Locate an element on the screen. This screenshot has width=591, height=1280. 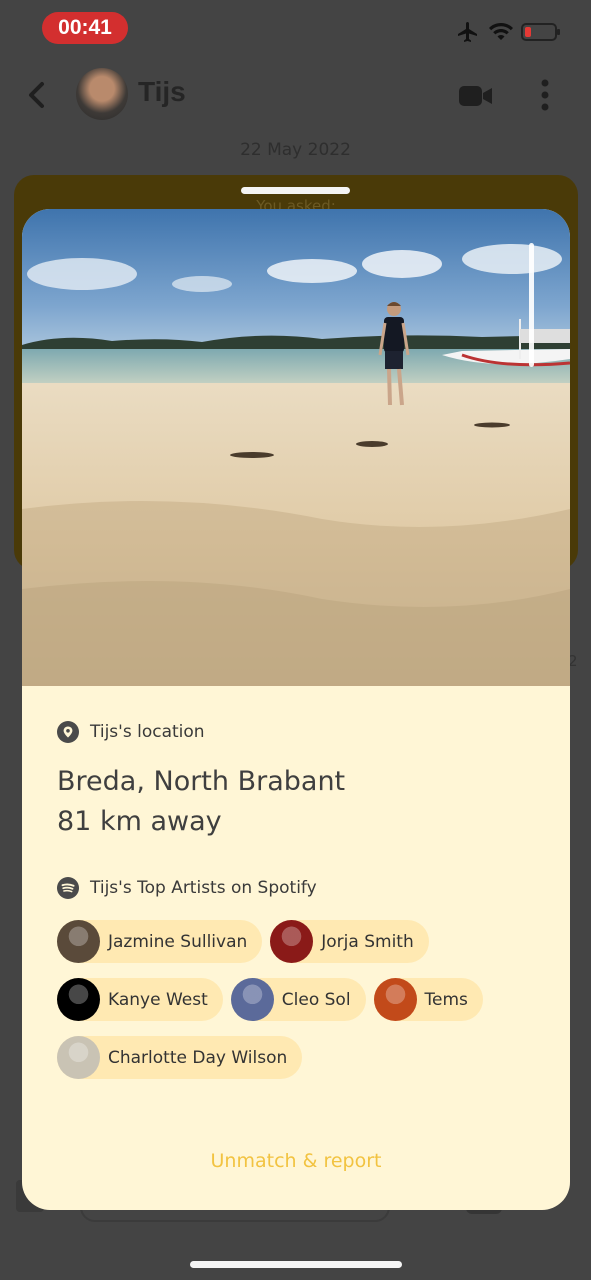
chat-header: Tijs is located at coordinates (295, 95).